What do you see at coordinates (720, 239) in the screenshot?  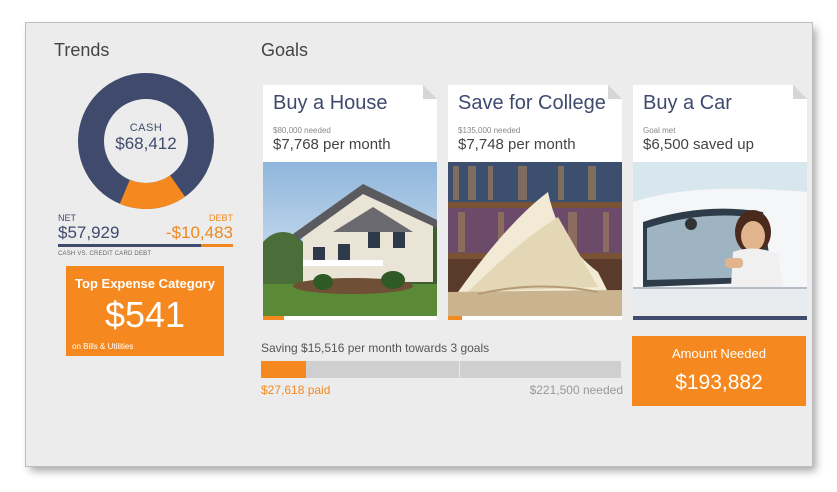 I see `car-photo` at bounding box center [720, 239].